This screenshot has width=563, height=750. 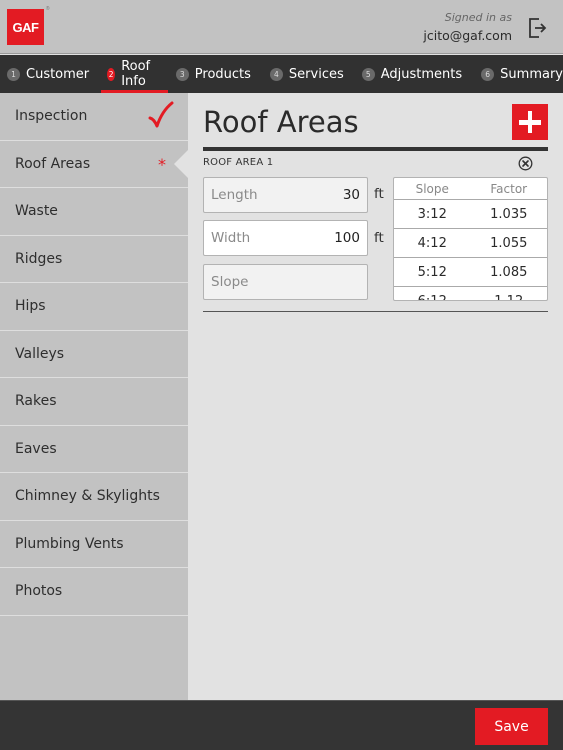 I want to click on roof-area-divider, so click(x=375, y=311).